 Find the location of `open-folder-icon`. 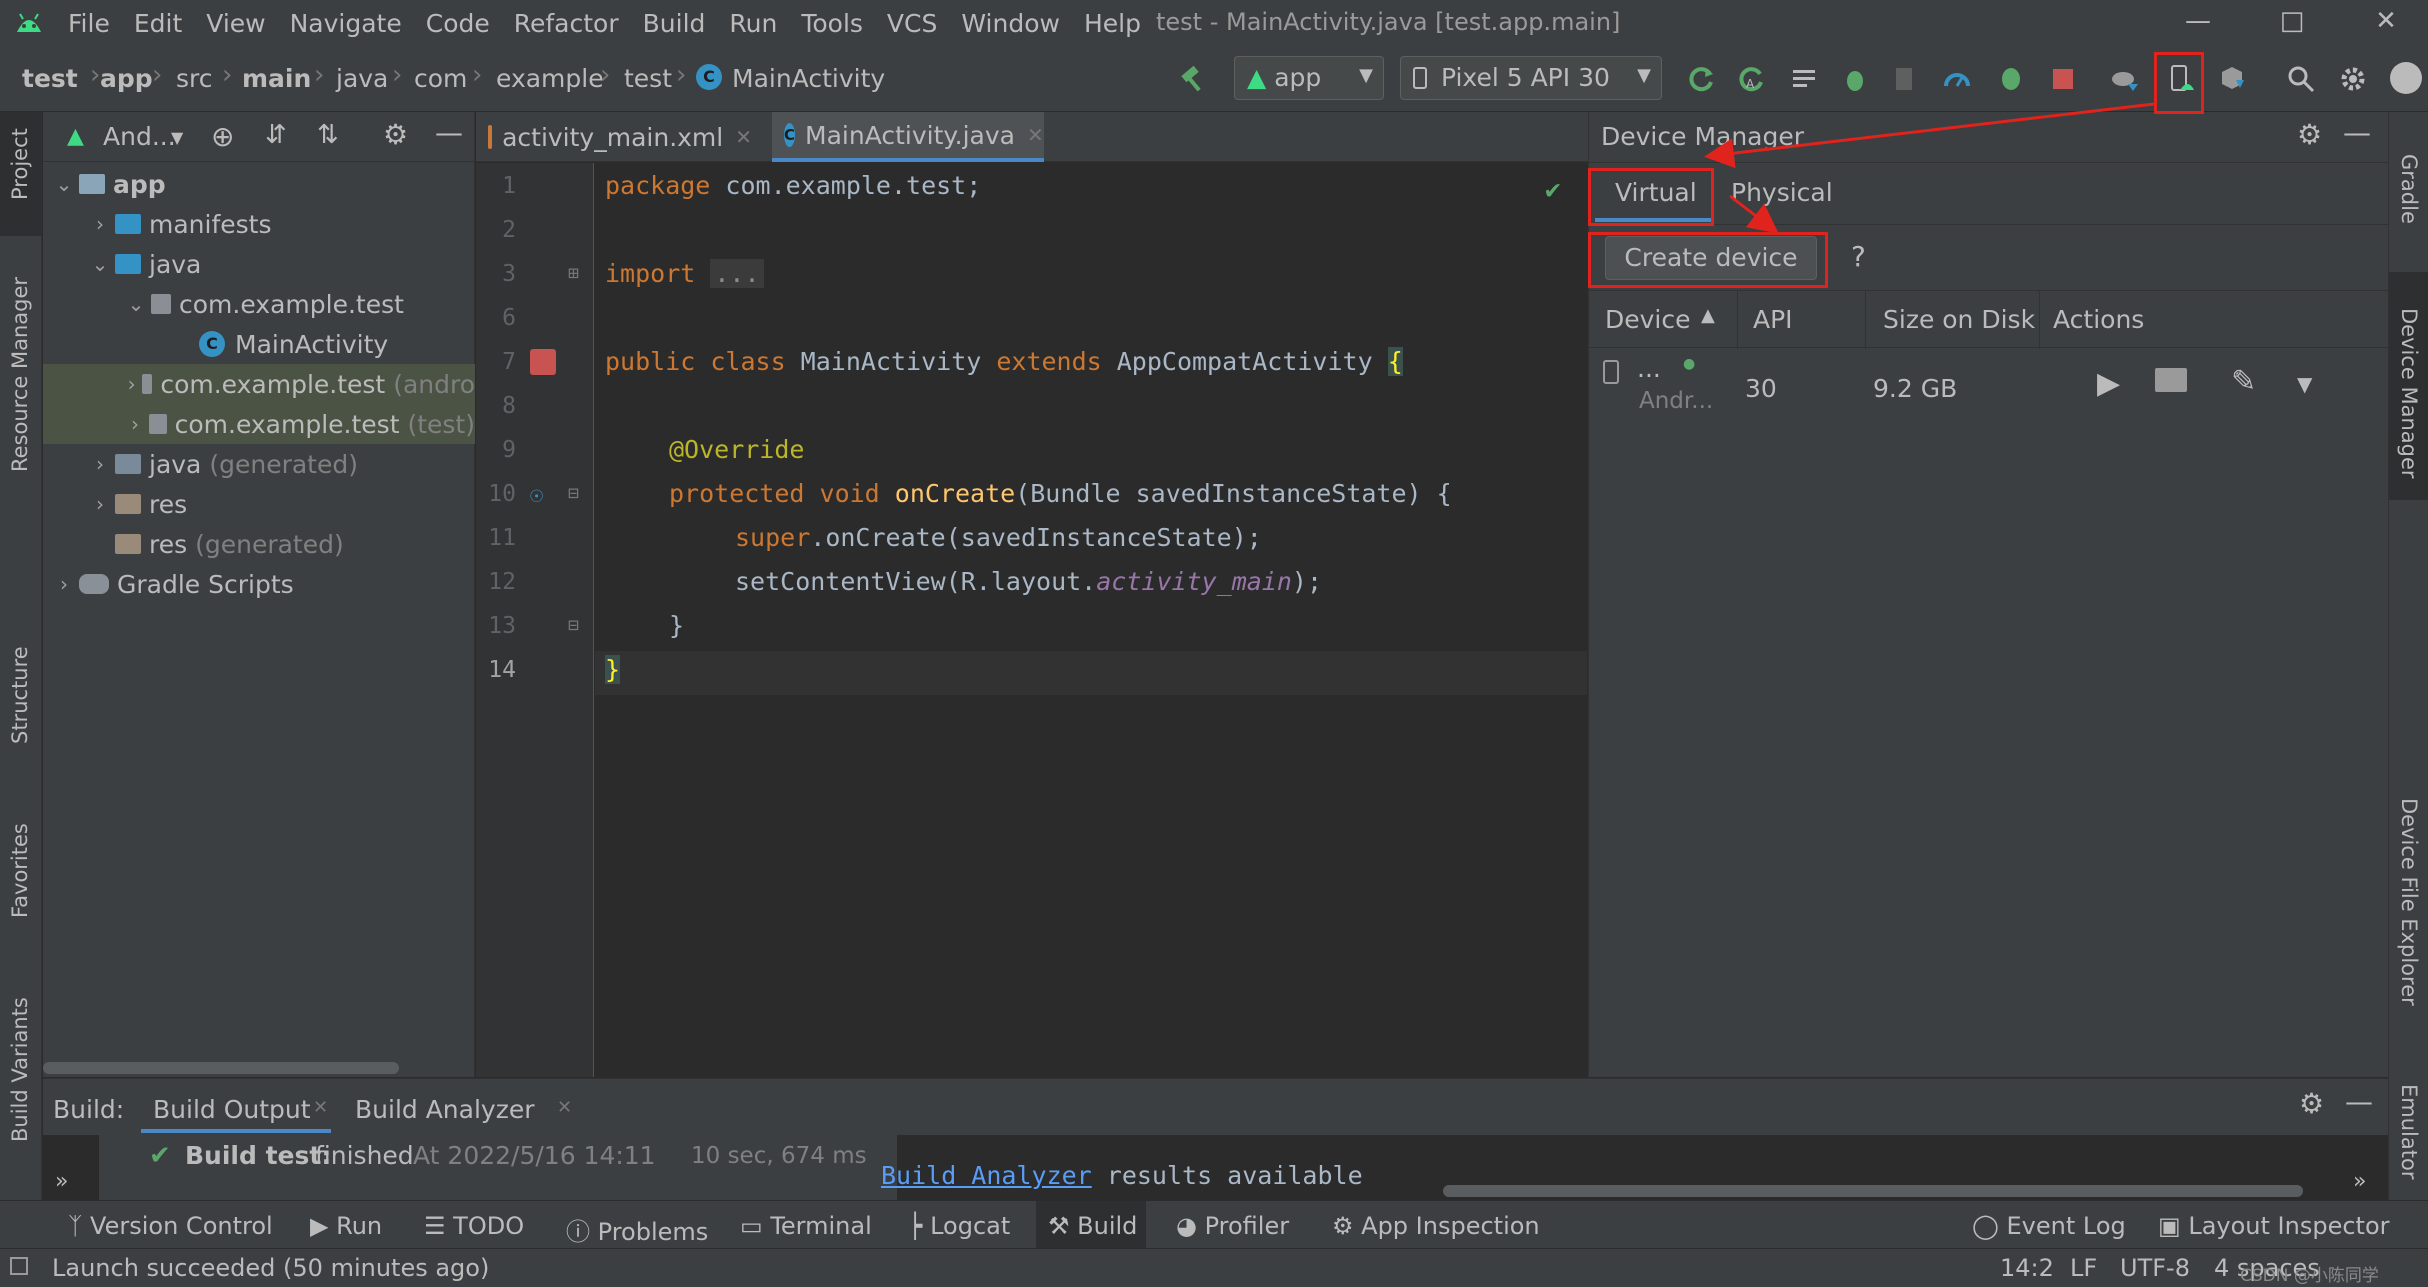

open-folder-icon is located at coordinates (2171, 380).